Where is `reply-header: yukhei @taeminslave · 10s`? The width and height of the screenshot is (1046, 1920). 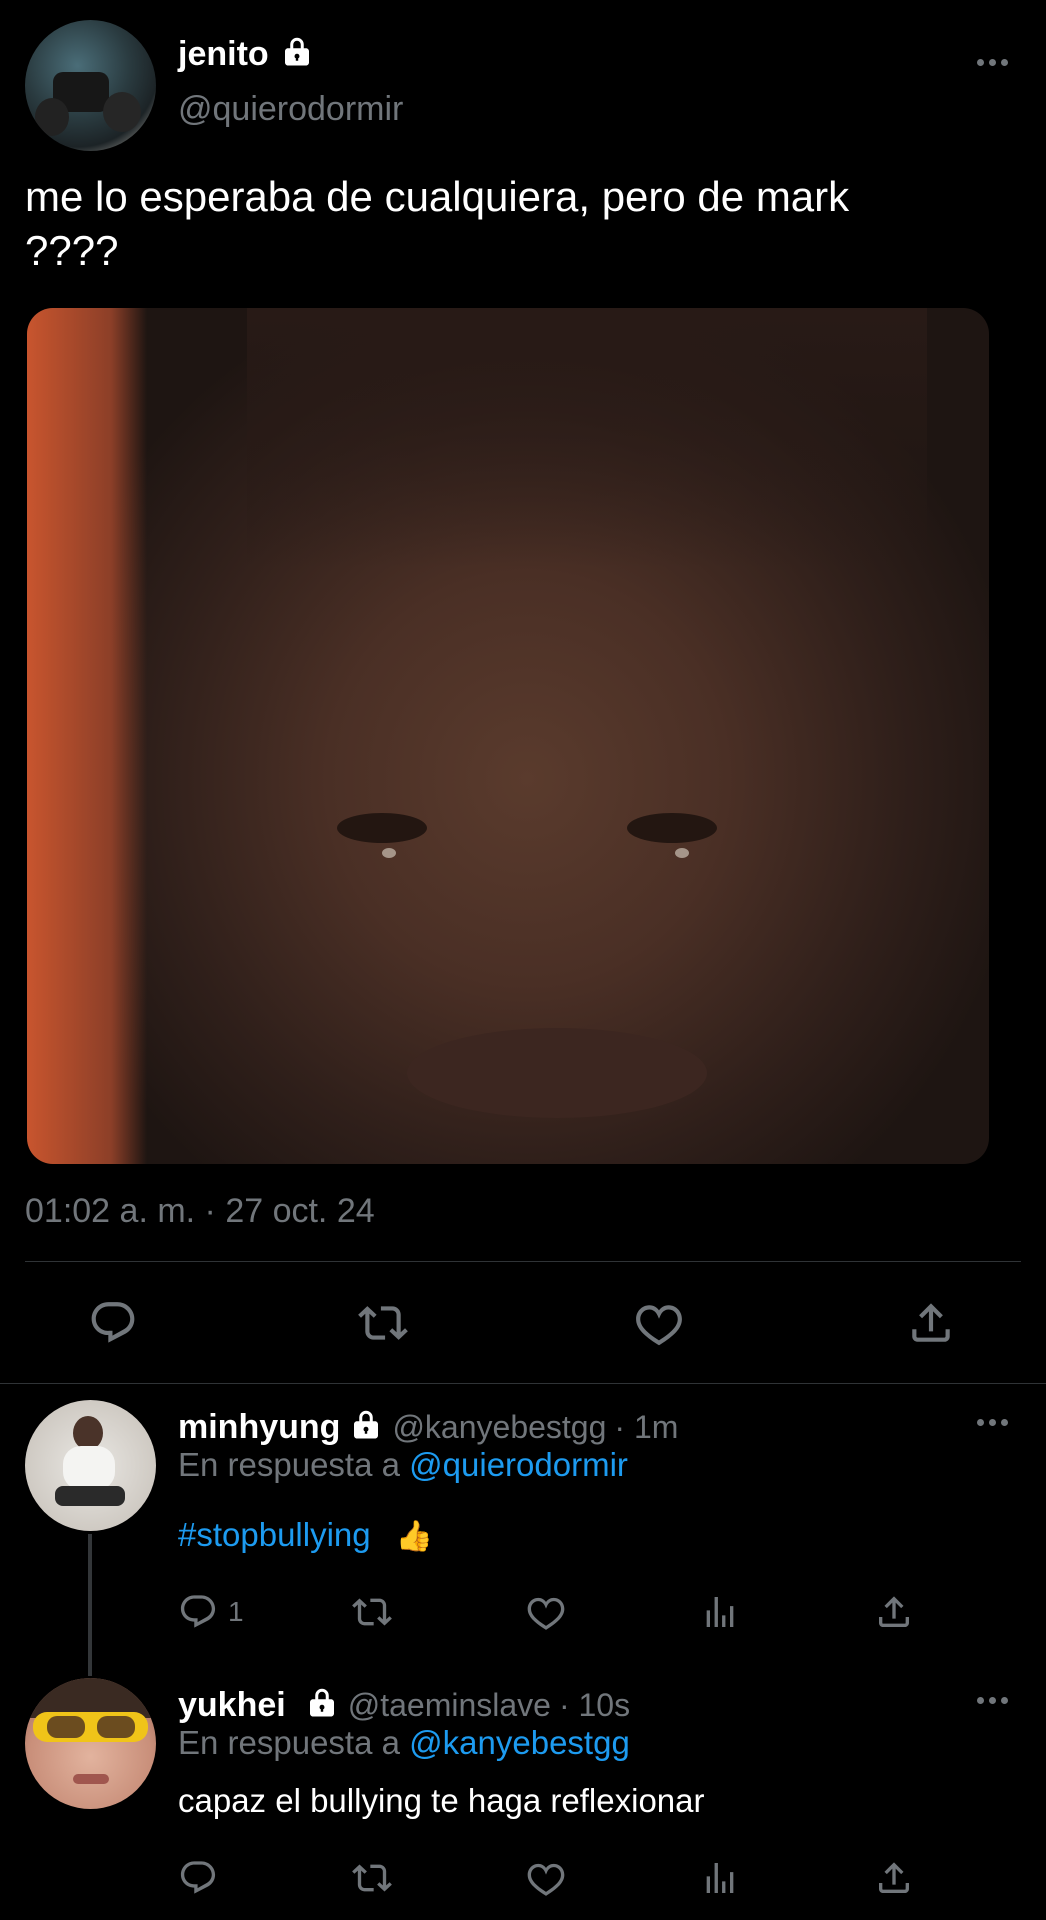
reply-header: yukhei @taeminslave · 10s is located at coordinates (404, 1705).